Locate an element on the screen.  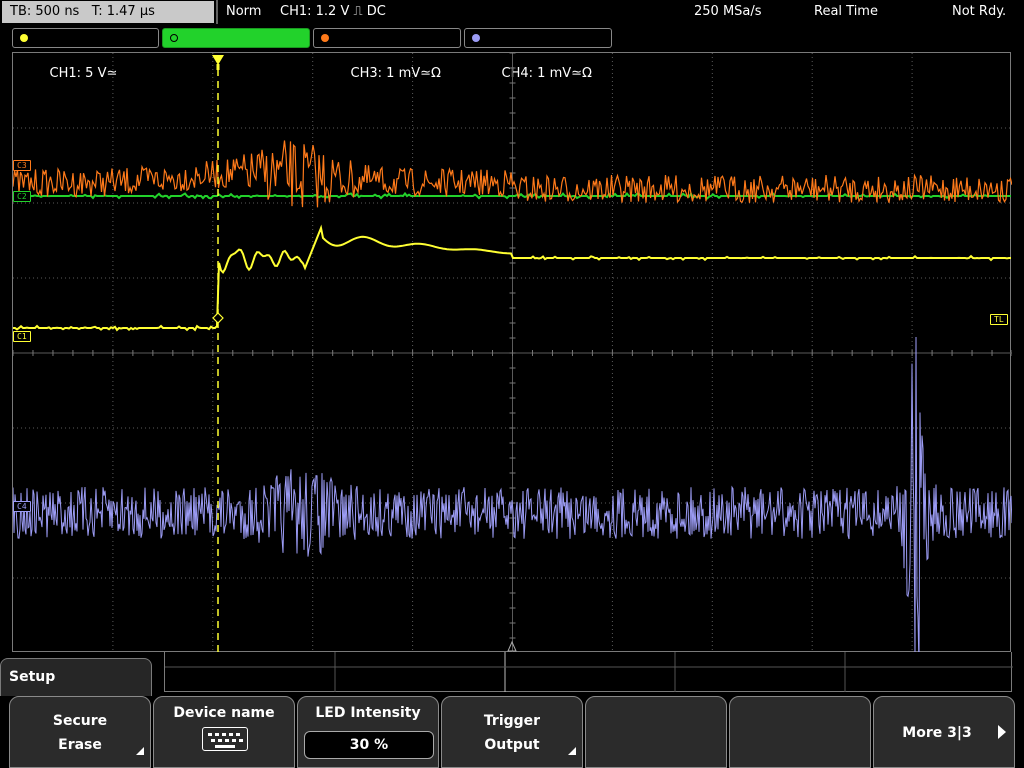
ch1-offset-marker: C1 is located at coordinates (22, 336).